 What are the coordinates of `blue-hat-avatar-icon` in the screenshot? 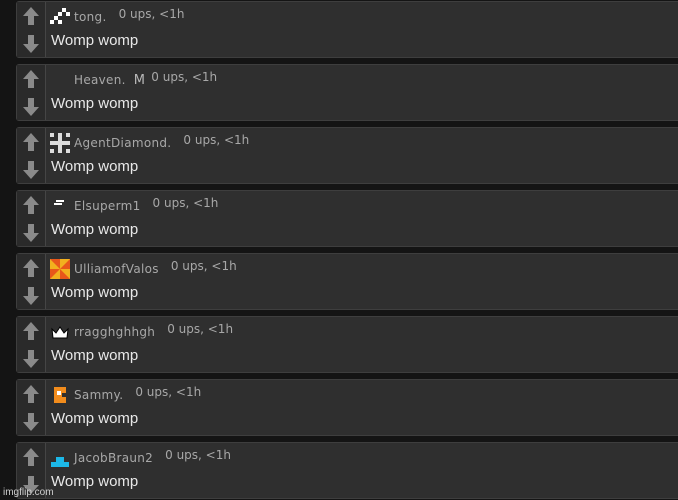 It's located at (60, 458).